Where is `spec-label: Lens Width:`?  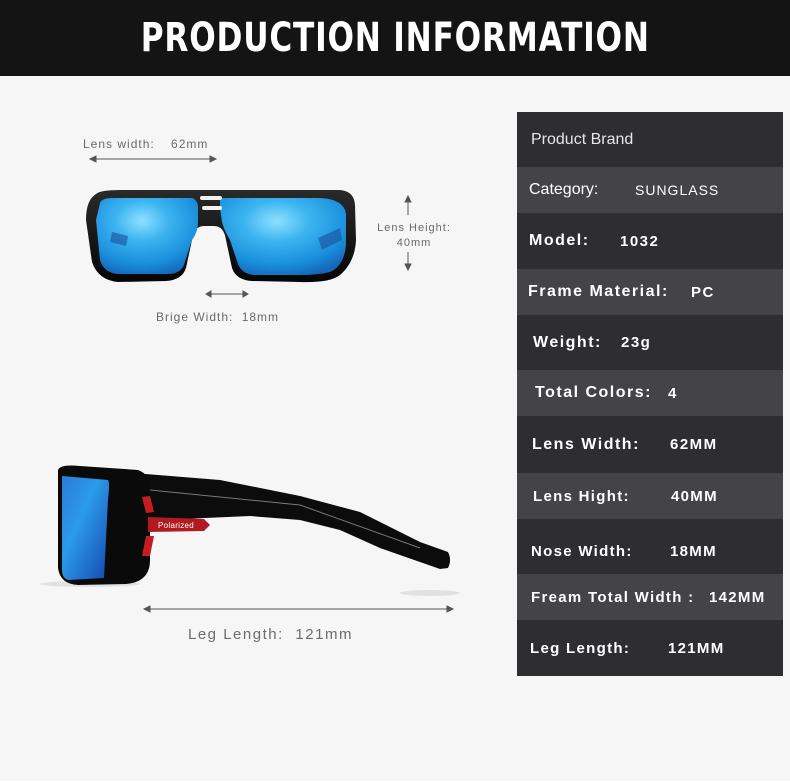
spec-label: Lens Width: is located at coordinates (586, 444).